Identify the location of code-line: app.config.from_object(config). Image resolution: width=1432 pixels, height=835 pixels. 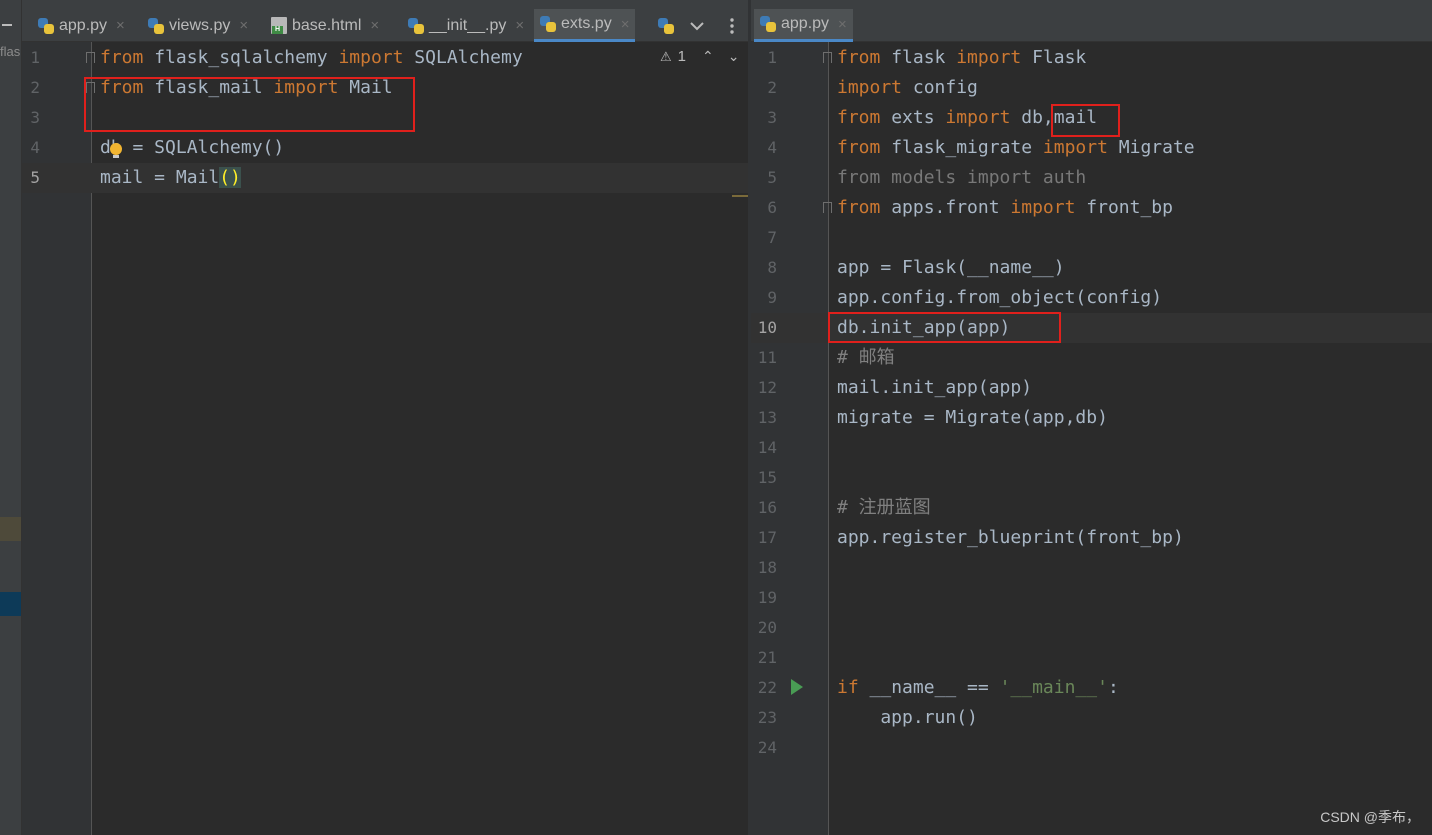
(999, 298).